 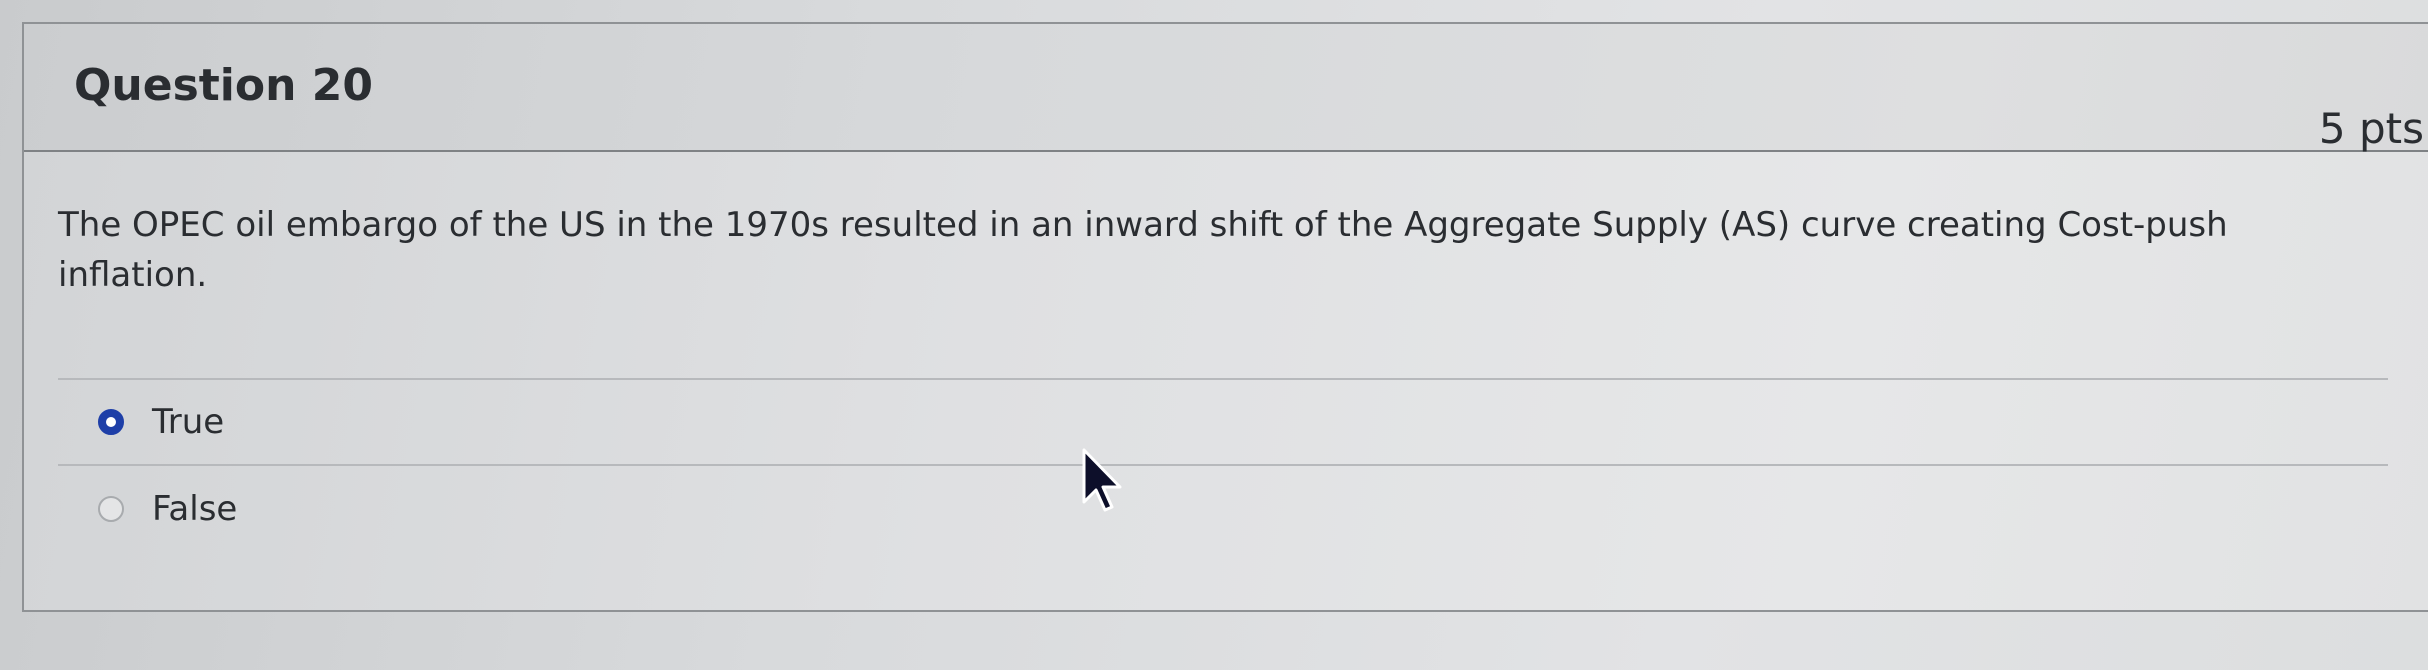 I want to click on question-points: 5 pts, so click(x=2371, y=128).